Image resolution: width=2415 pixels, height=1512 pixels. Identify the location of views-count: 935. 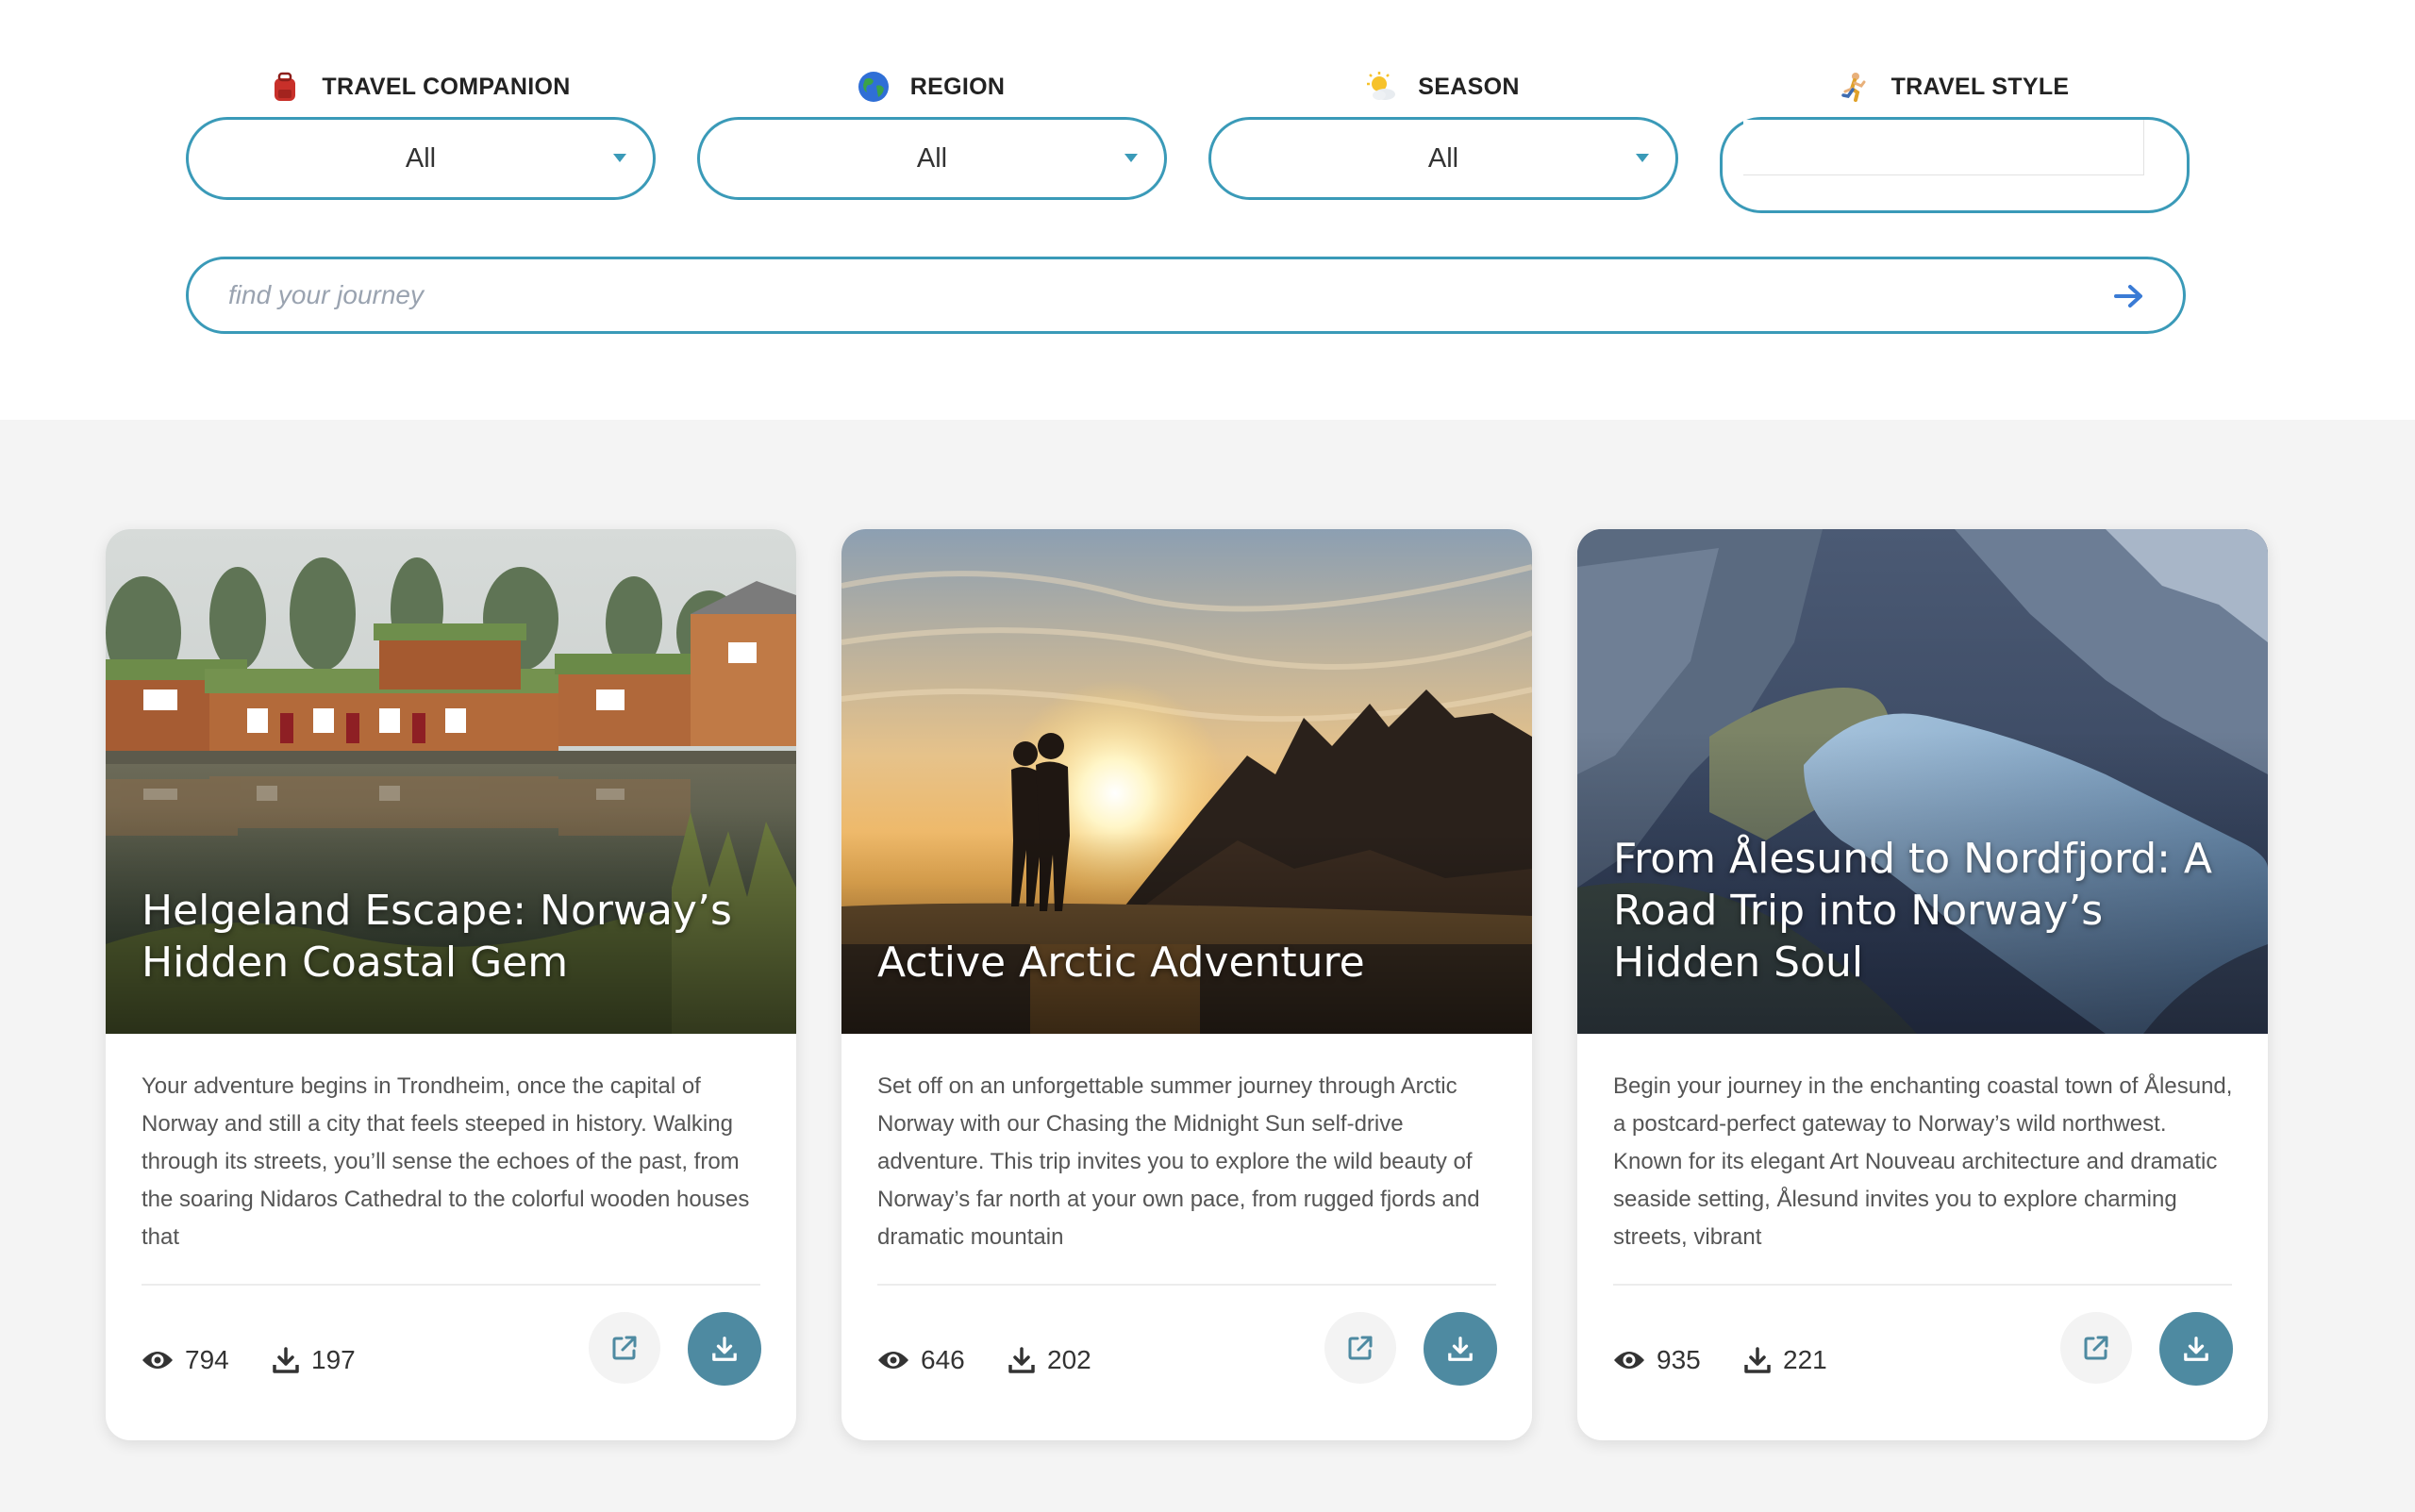
(1679, 1359).